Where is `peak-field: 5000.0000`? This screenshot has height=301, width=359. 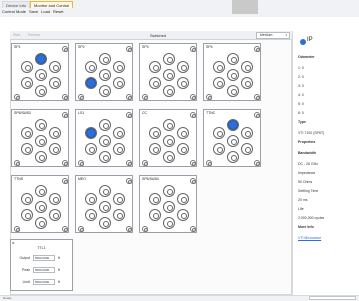
peak-field: 5000.0000 is located at coordinates (44, 270).